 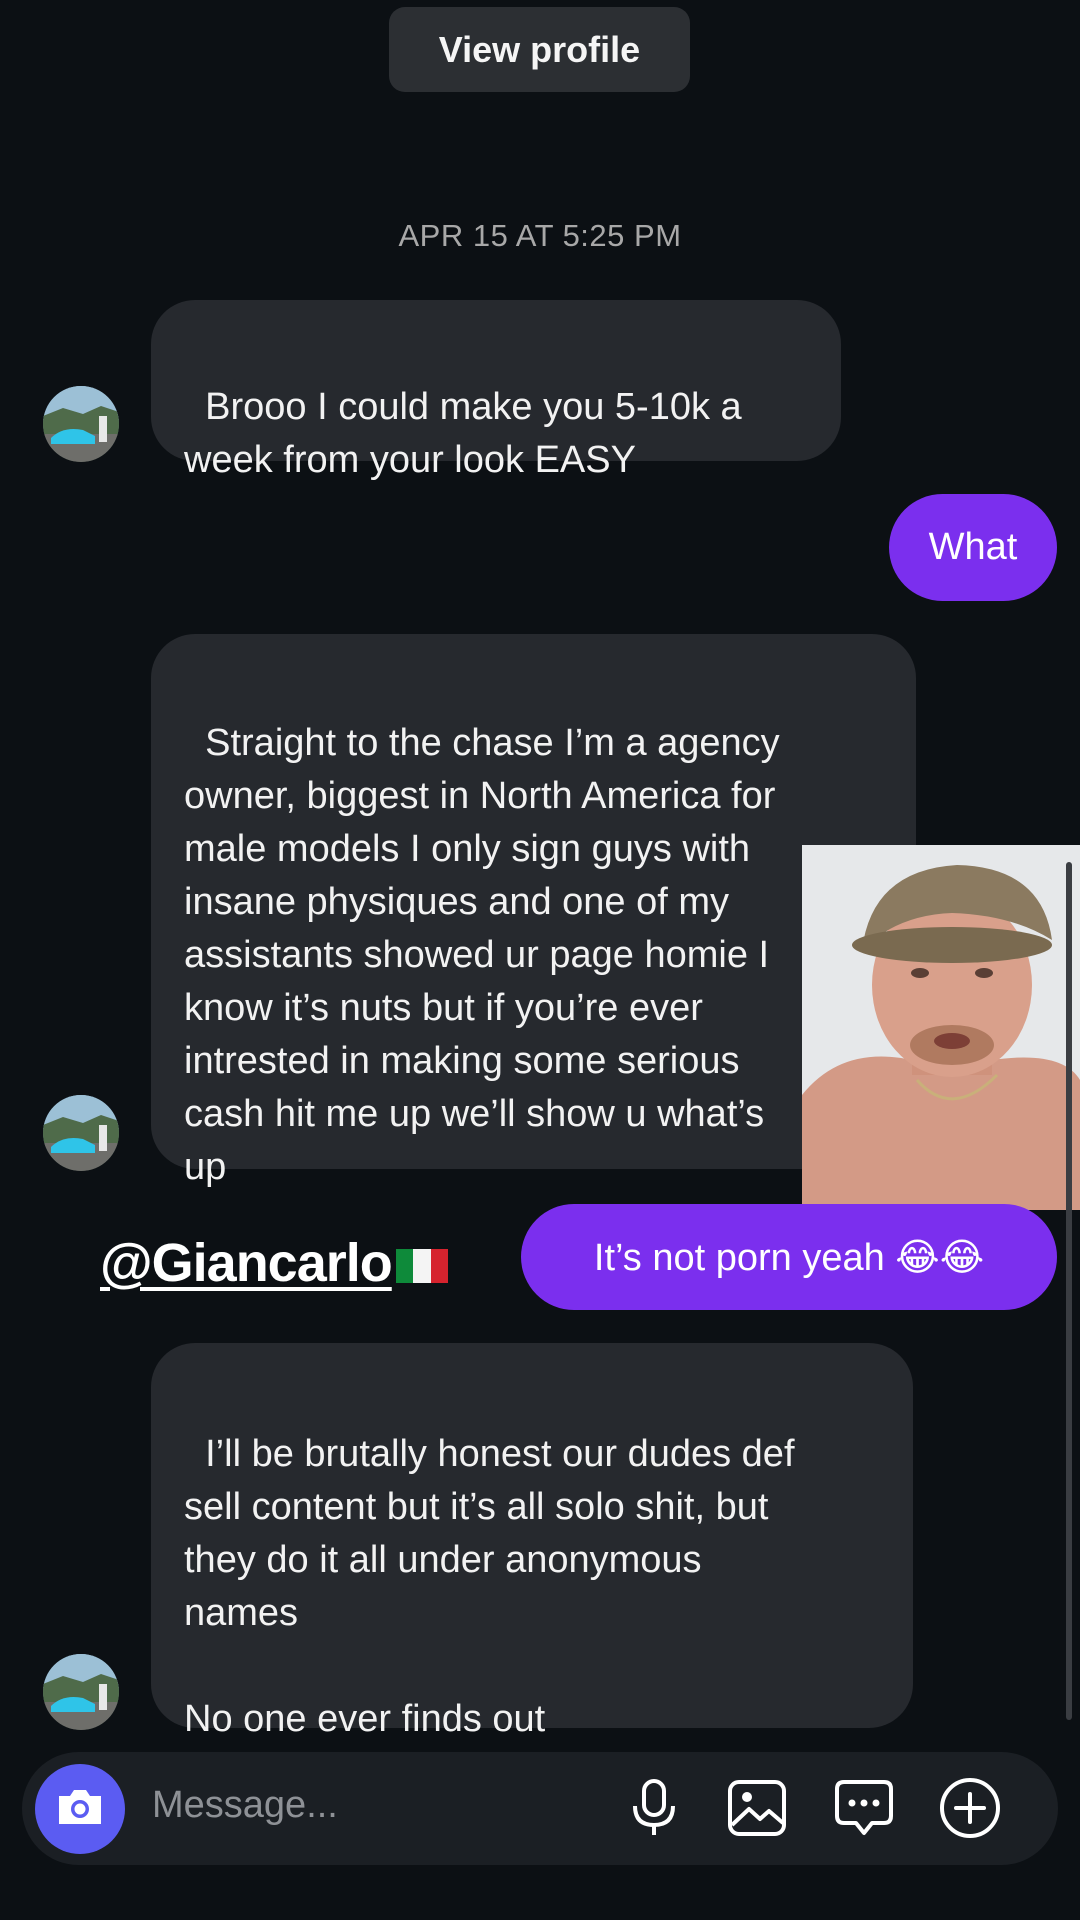 I want to click on plus-icon, so click(x=970, y=1810).